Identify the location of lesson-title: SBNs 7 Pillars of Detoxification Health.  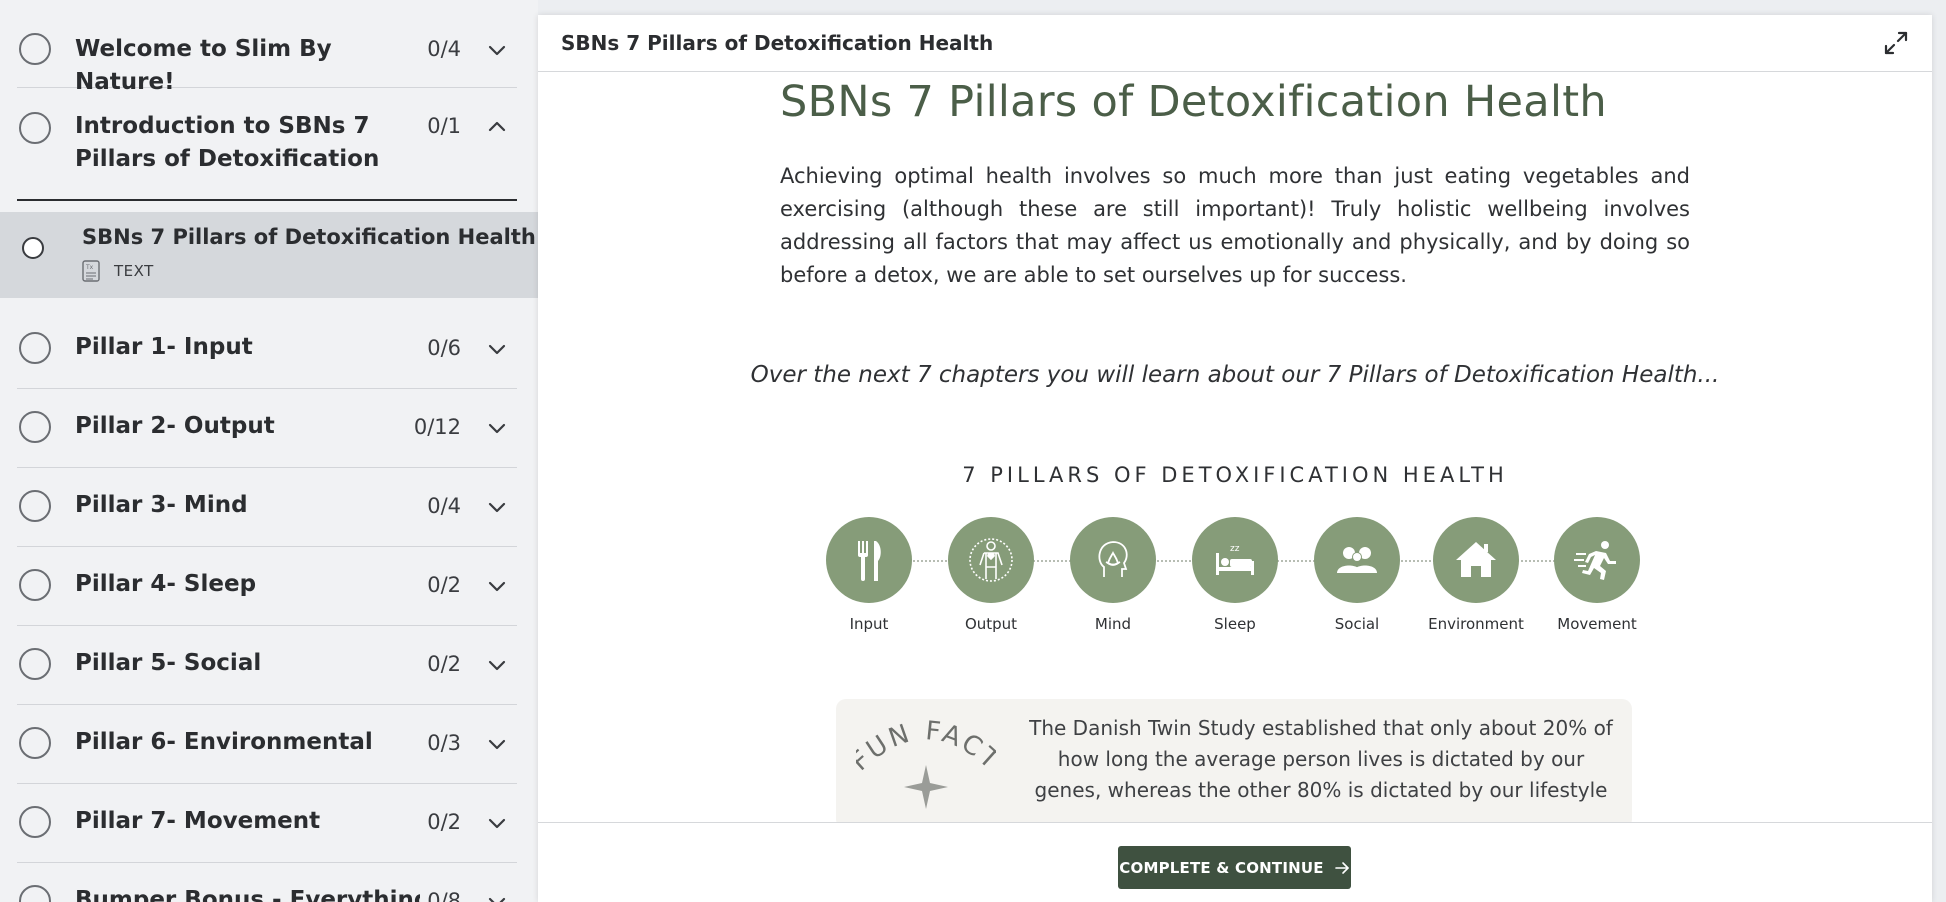
(309, 237).